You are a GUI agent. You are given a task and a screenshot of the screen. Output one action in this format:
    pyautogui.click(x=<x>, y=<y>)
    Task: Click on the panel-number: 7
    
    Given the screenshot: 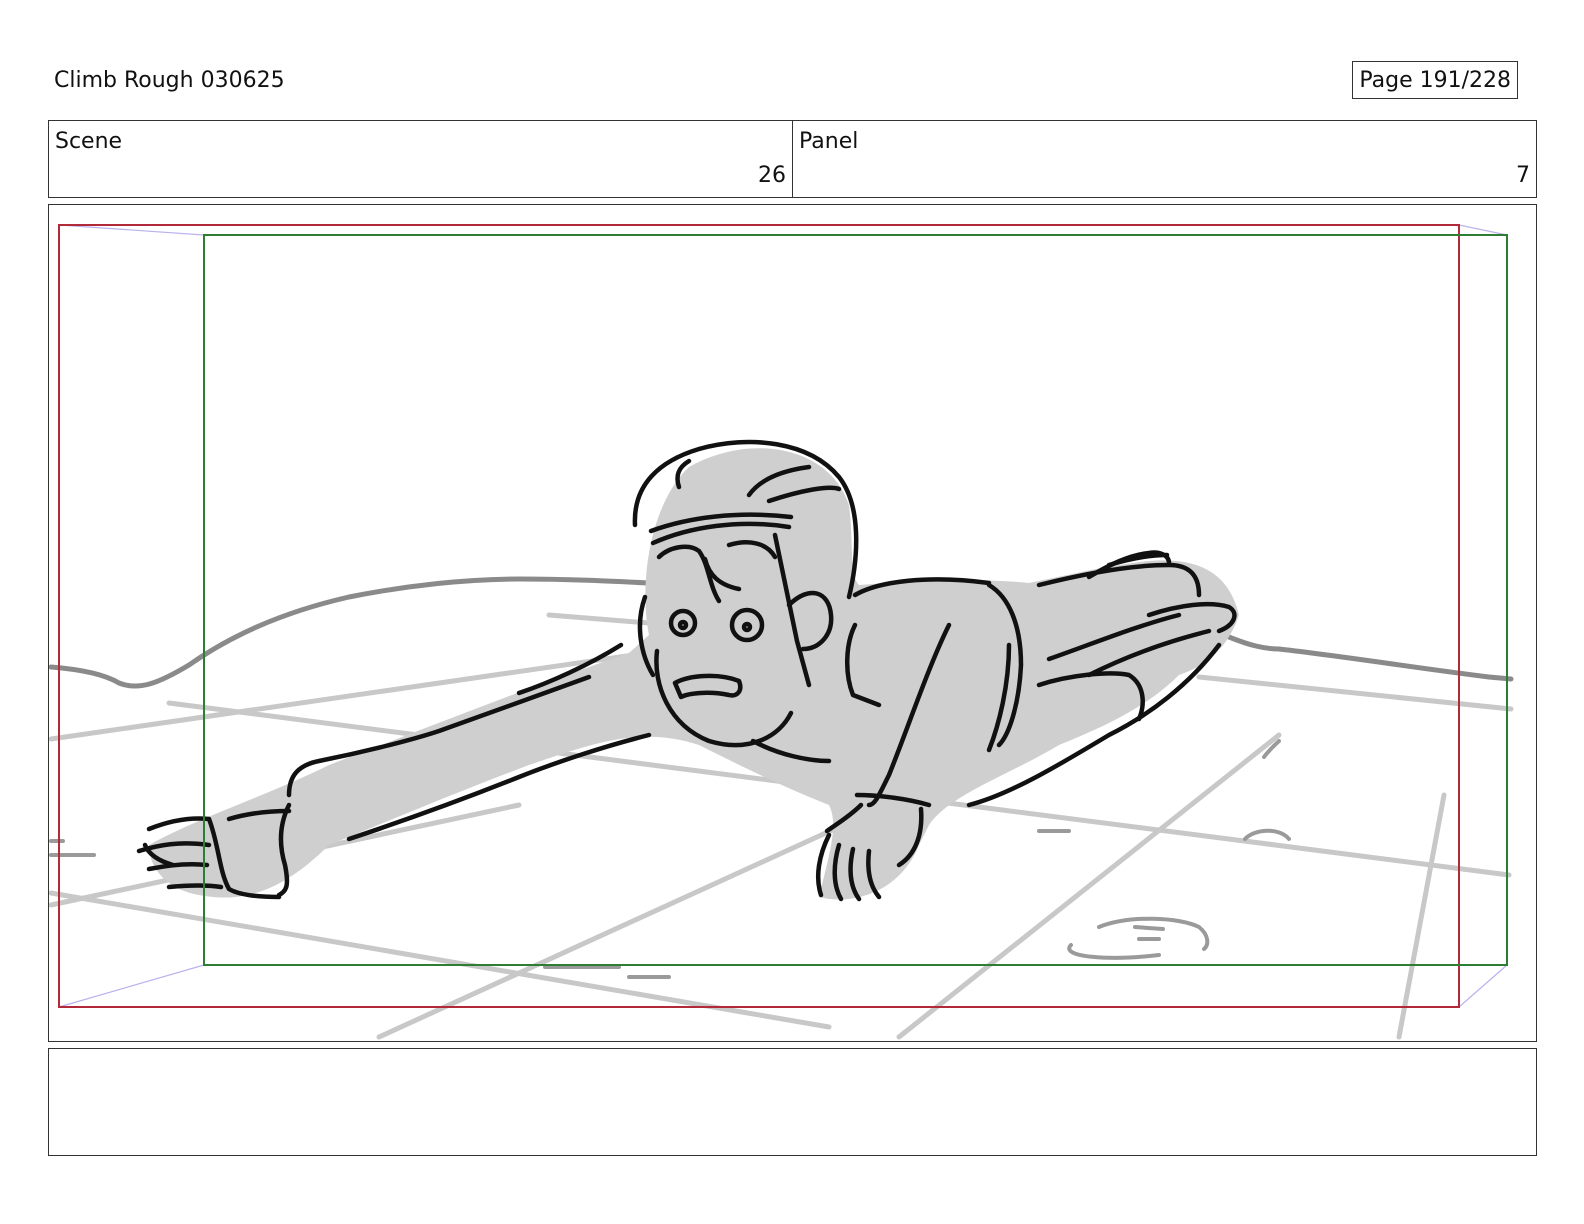 What is the action you would take?
    pyautogui.click(x=1523, y=175)
    